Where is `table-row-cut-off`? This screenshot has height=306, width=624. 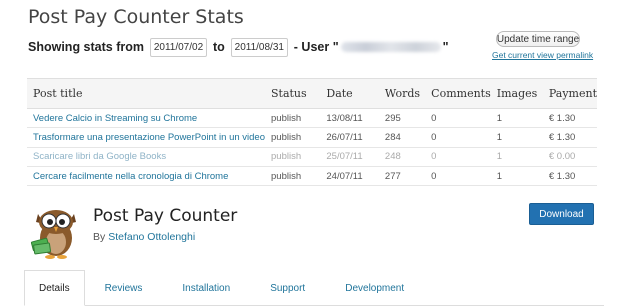 table-row-cut-off is located at coordinates (312, 190).